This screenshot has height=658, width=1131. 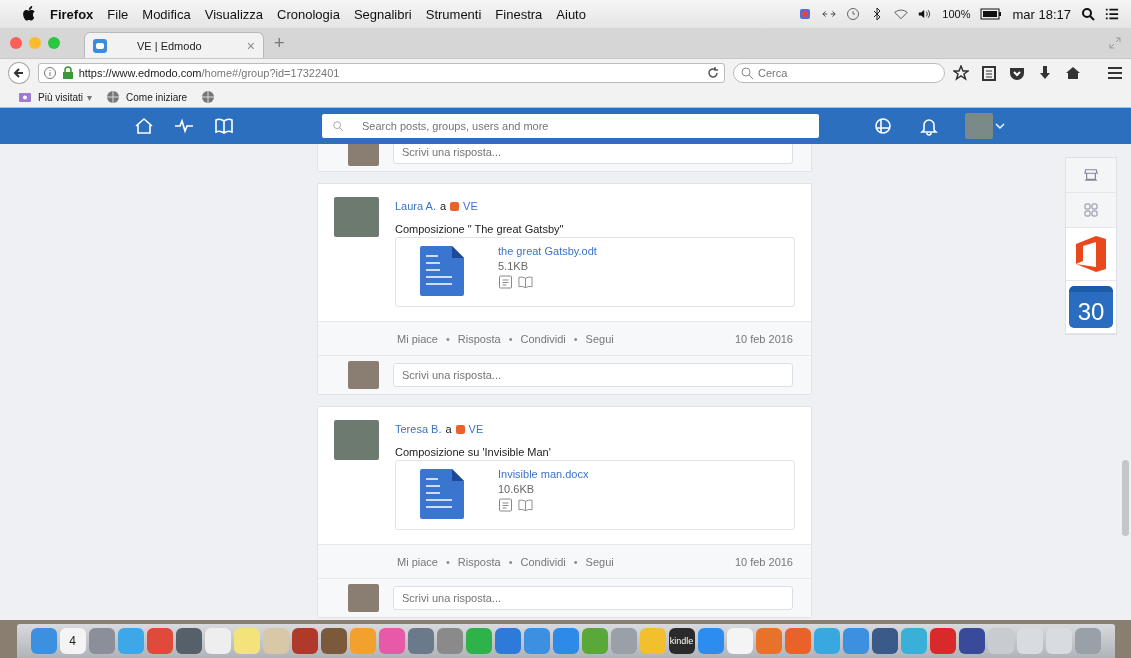 I want to click on app-menu: Firefox, so click(x=72, y=14).